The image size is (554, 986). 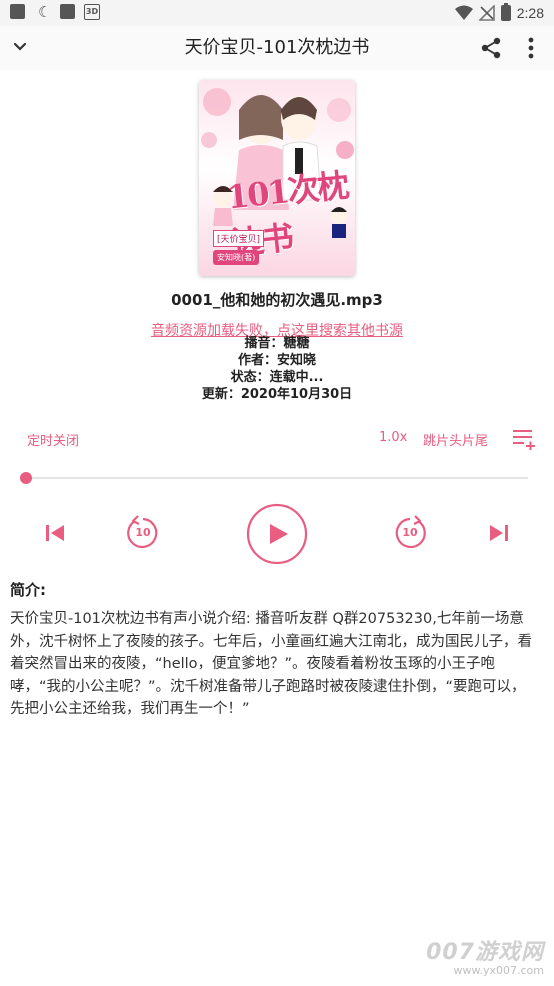 I want to click on progress-thumb, so click(x=26, y=478).